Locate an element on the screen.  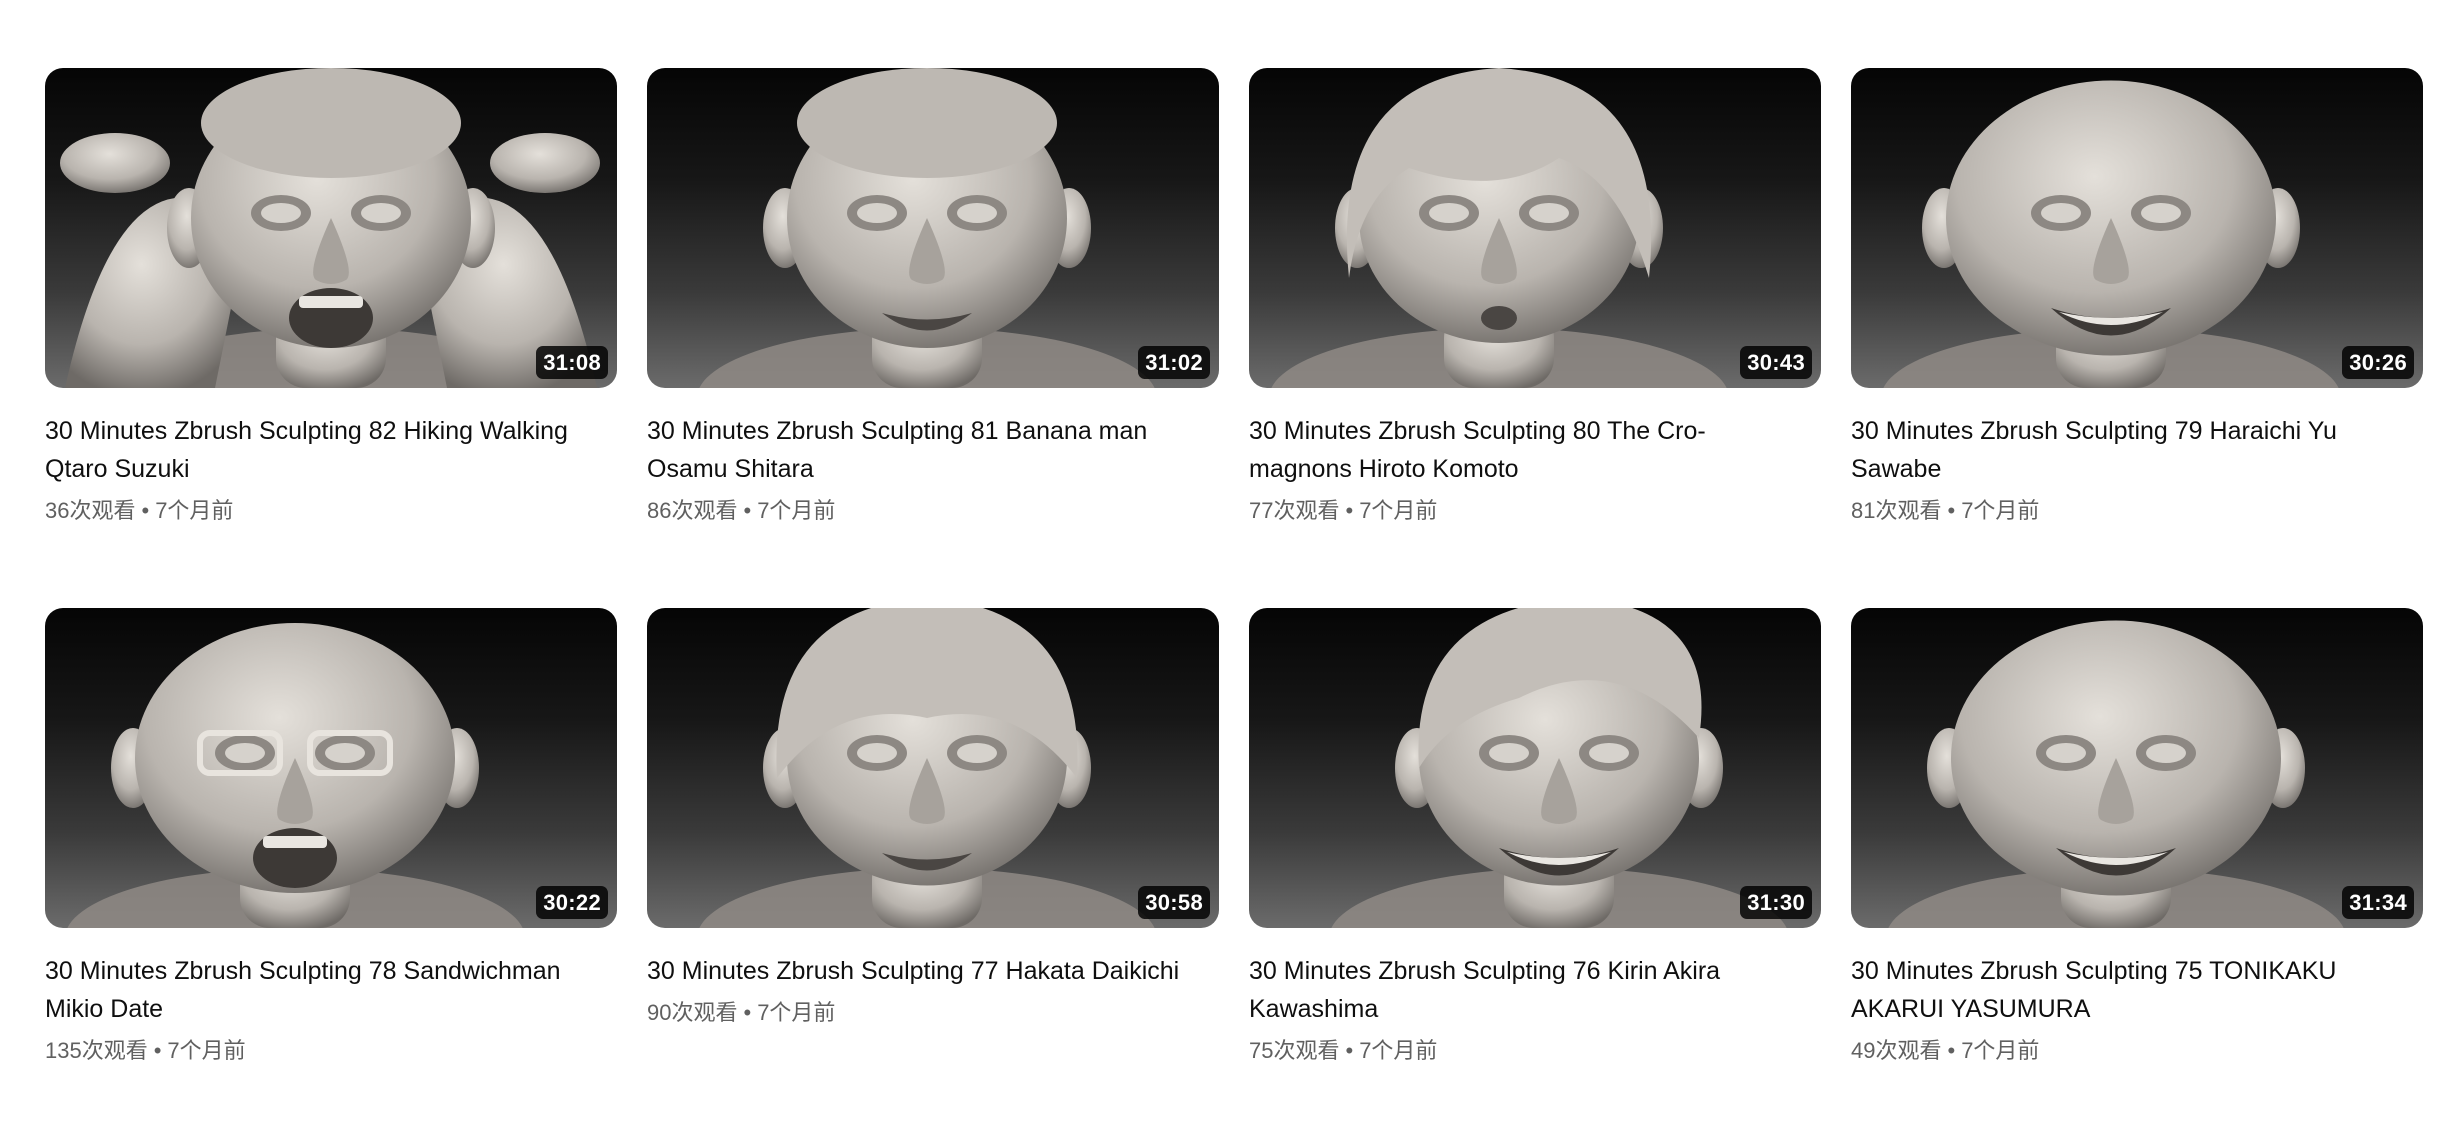
video-thumbnail: 30:43 is located at coordinates (1535, 228).